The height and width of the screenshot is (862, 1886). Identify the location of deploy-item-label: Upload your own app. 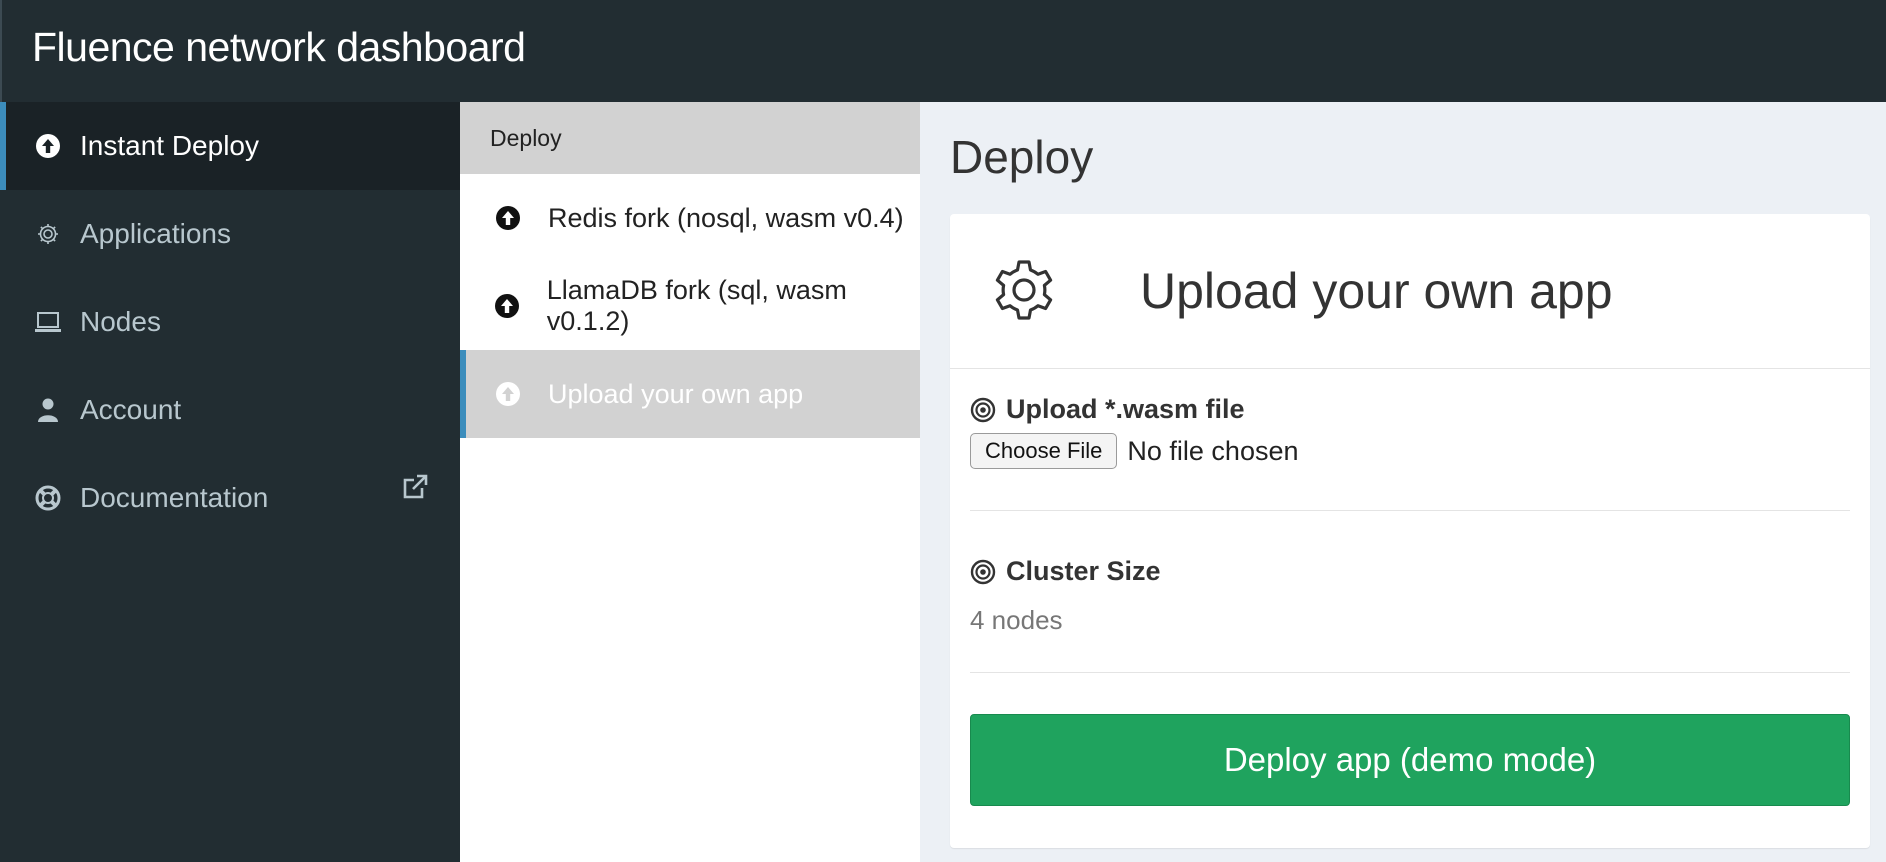
(676, 393).